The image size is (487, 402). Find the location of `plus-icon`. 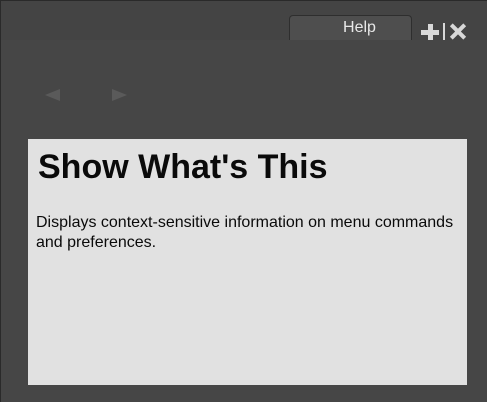

plus-icon is located at coordinates (430, 32).